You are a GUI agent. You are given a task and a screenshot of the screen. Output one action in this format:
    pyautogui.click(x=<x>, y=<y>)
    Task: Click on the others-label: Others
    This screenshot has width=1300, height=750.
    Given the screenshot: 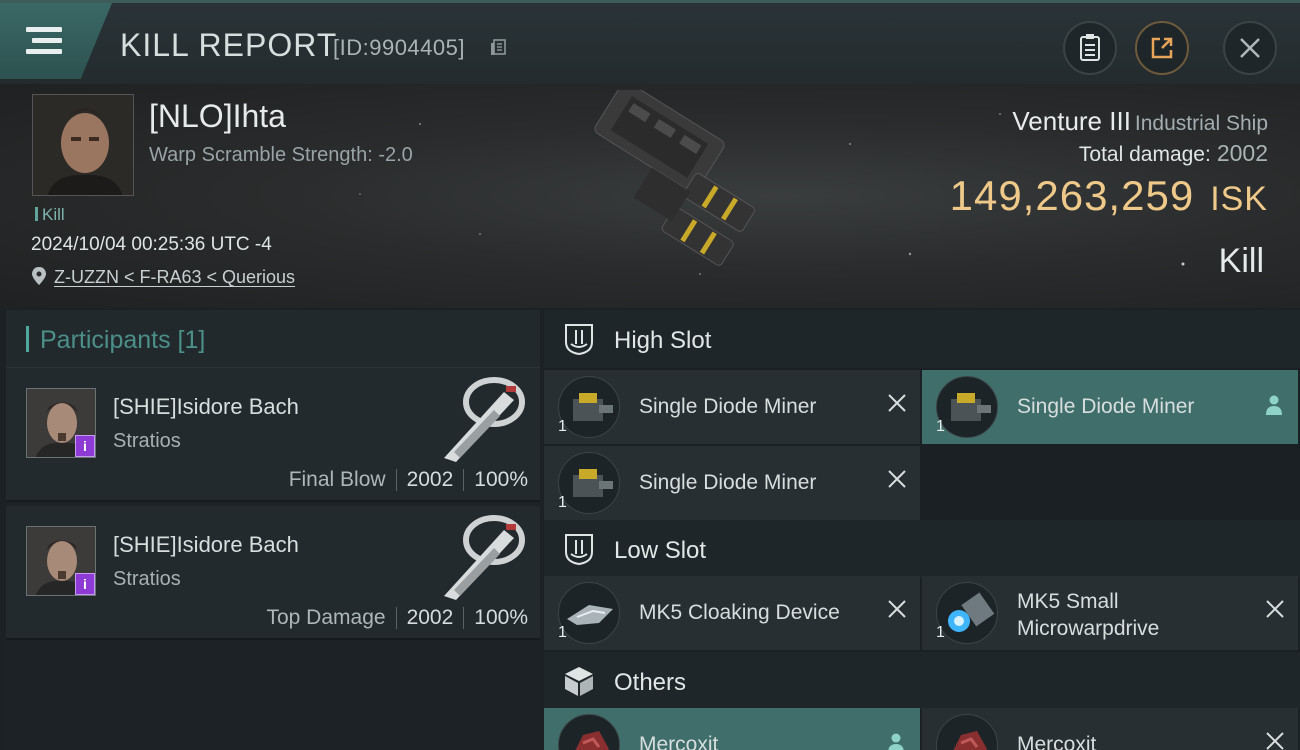 What is the action you would take?
    pyautogui.click(x=650, y=682)
    